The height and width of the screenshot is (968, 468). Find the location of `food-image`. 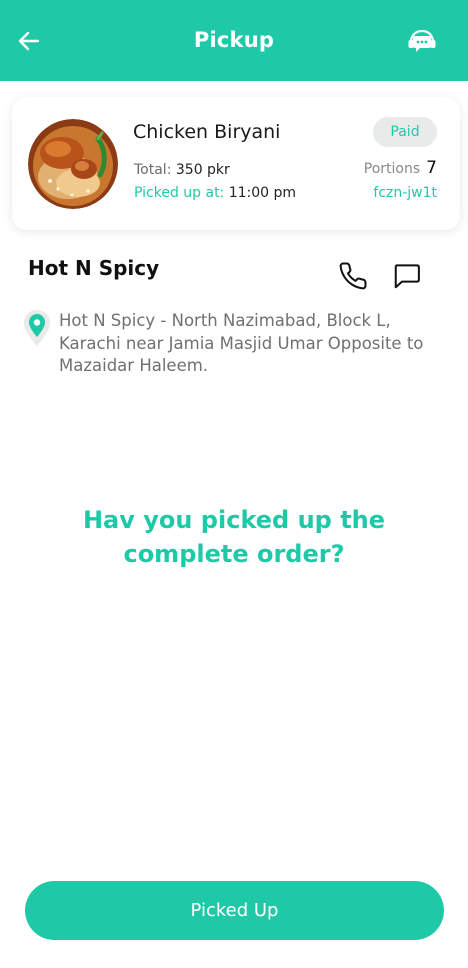

food-image is located at coordinates (73, 164).